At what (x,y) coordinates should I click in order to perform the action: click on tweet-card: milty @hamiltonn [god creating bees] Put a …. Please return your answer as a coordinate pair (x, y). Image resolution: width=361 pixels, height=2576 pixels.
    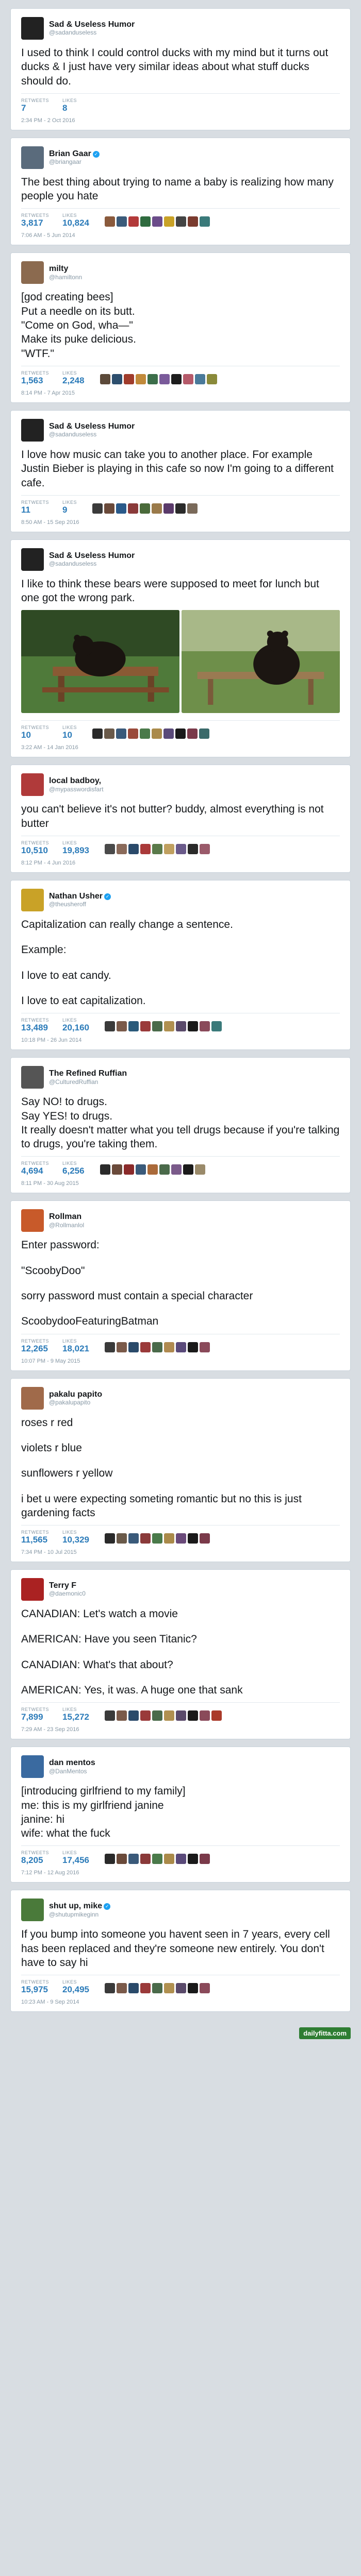
    Looking at the image, I should click on (180, 327).